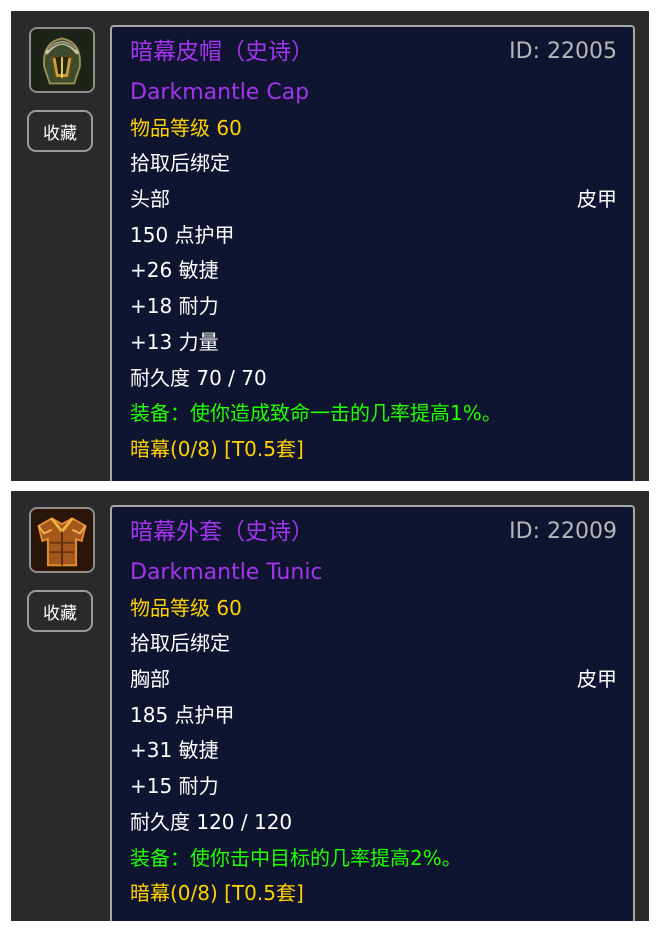  Describe the element at coordinates (182, 714) in the screenshot. I see `armor-value: 185 点护甲` at that location.